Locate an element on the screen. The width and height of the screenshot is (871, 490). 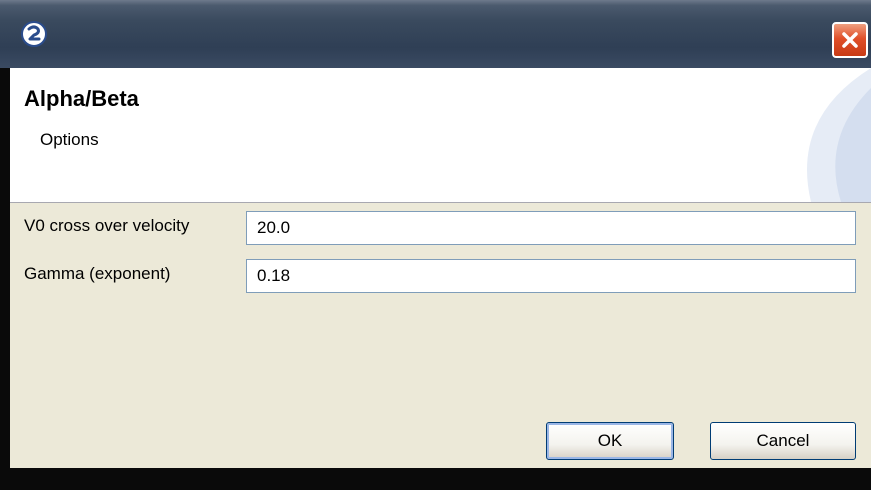
header-decoration is located at coordinates (839, 135).